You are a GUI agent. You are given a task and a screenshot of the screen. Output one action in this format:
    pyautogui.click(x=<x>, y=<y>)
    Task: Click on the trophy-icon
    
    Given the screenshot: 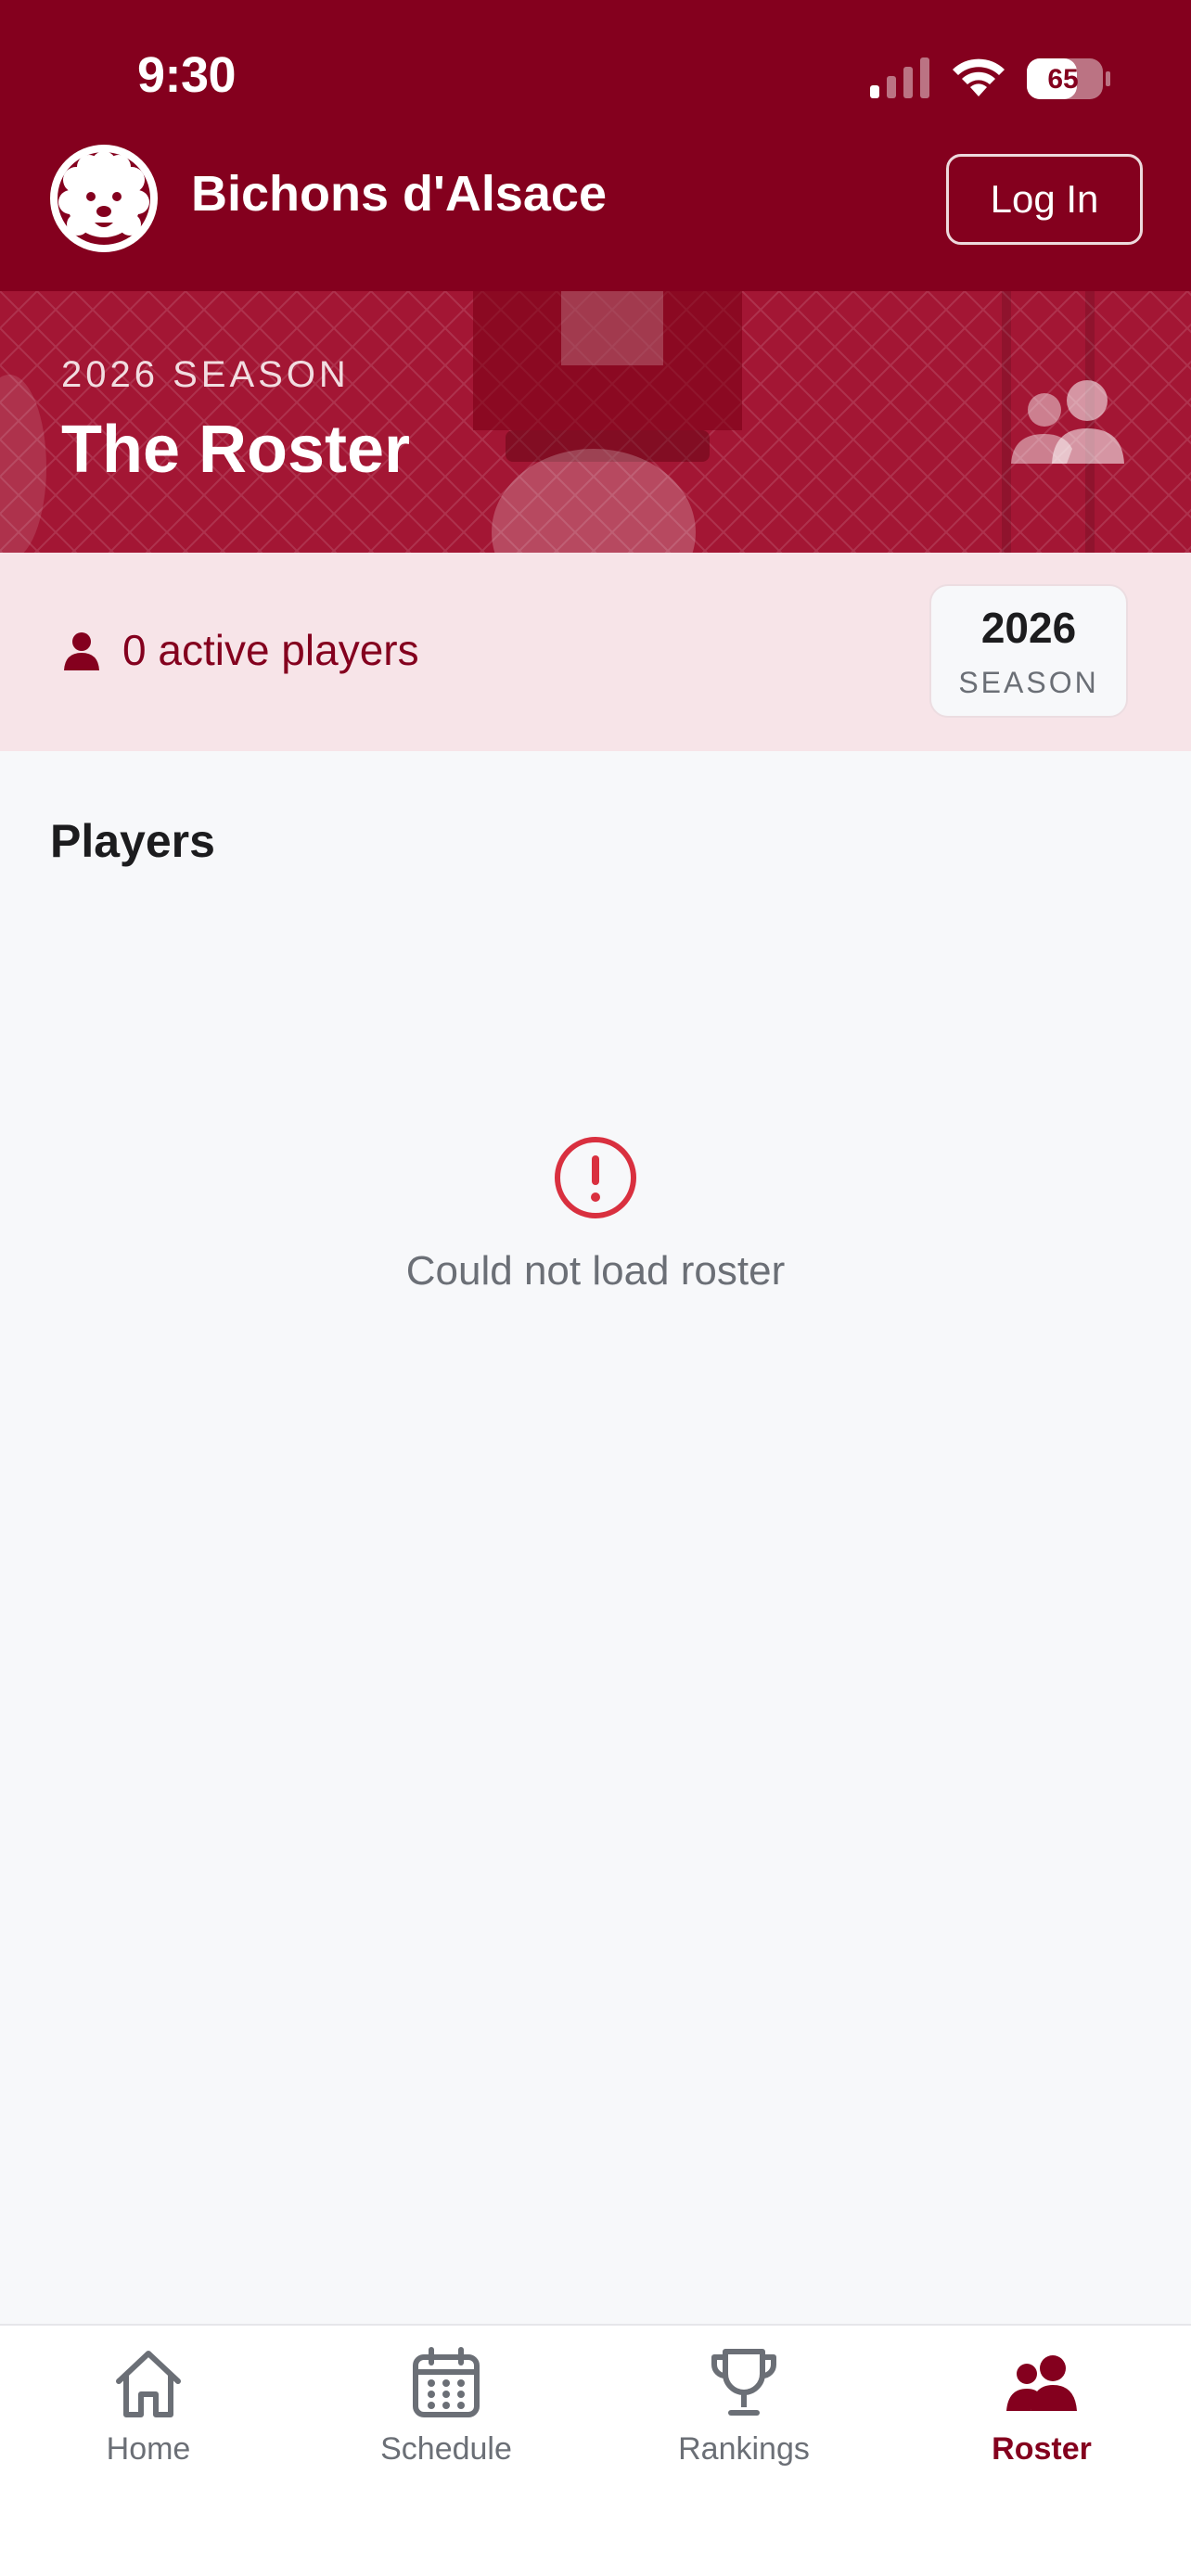 What is the action you would take?
    pyautogui.click(x=743, y=2382)
    